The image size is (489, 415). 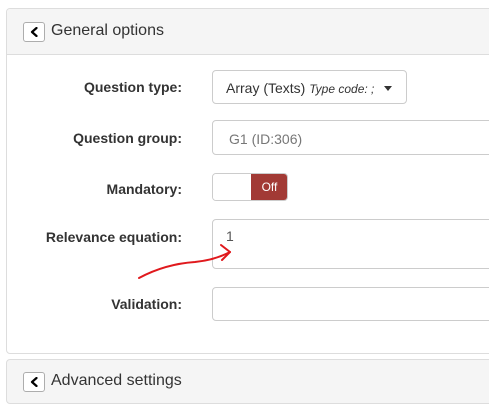 I want to click on advanced-settings-toggle-button, so click(x=34, y=382).